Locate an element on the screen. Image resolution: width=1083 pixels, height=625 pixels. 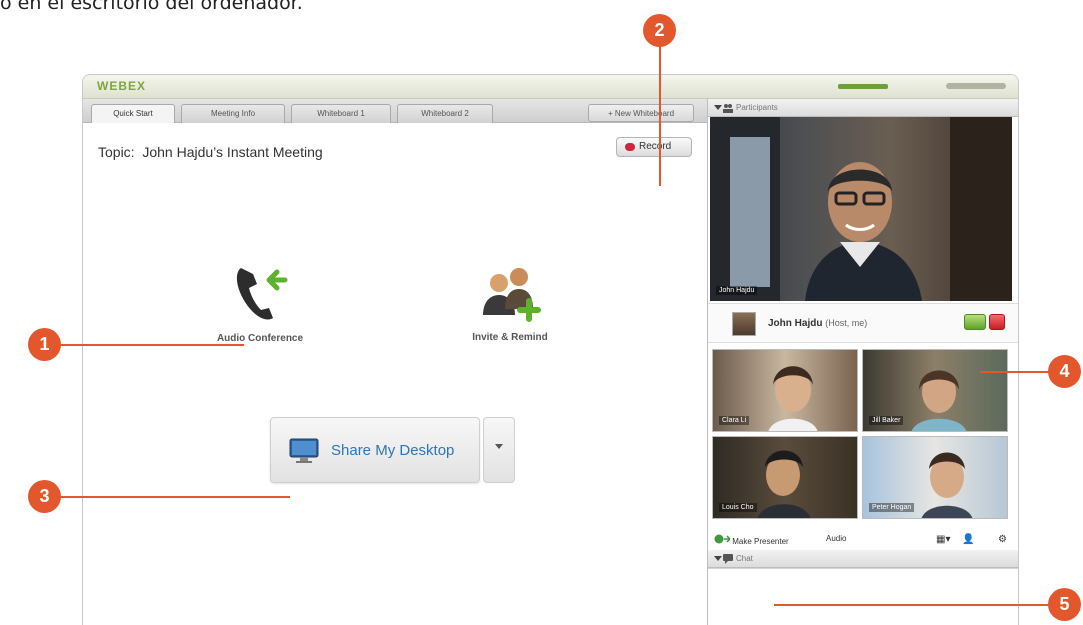
topic-title: John Hajdu’s Instant Meeting is located at coordinates (232, 152).